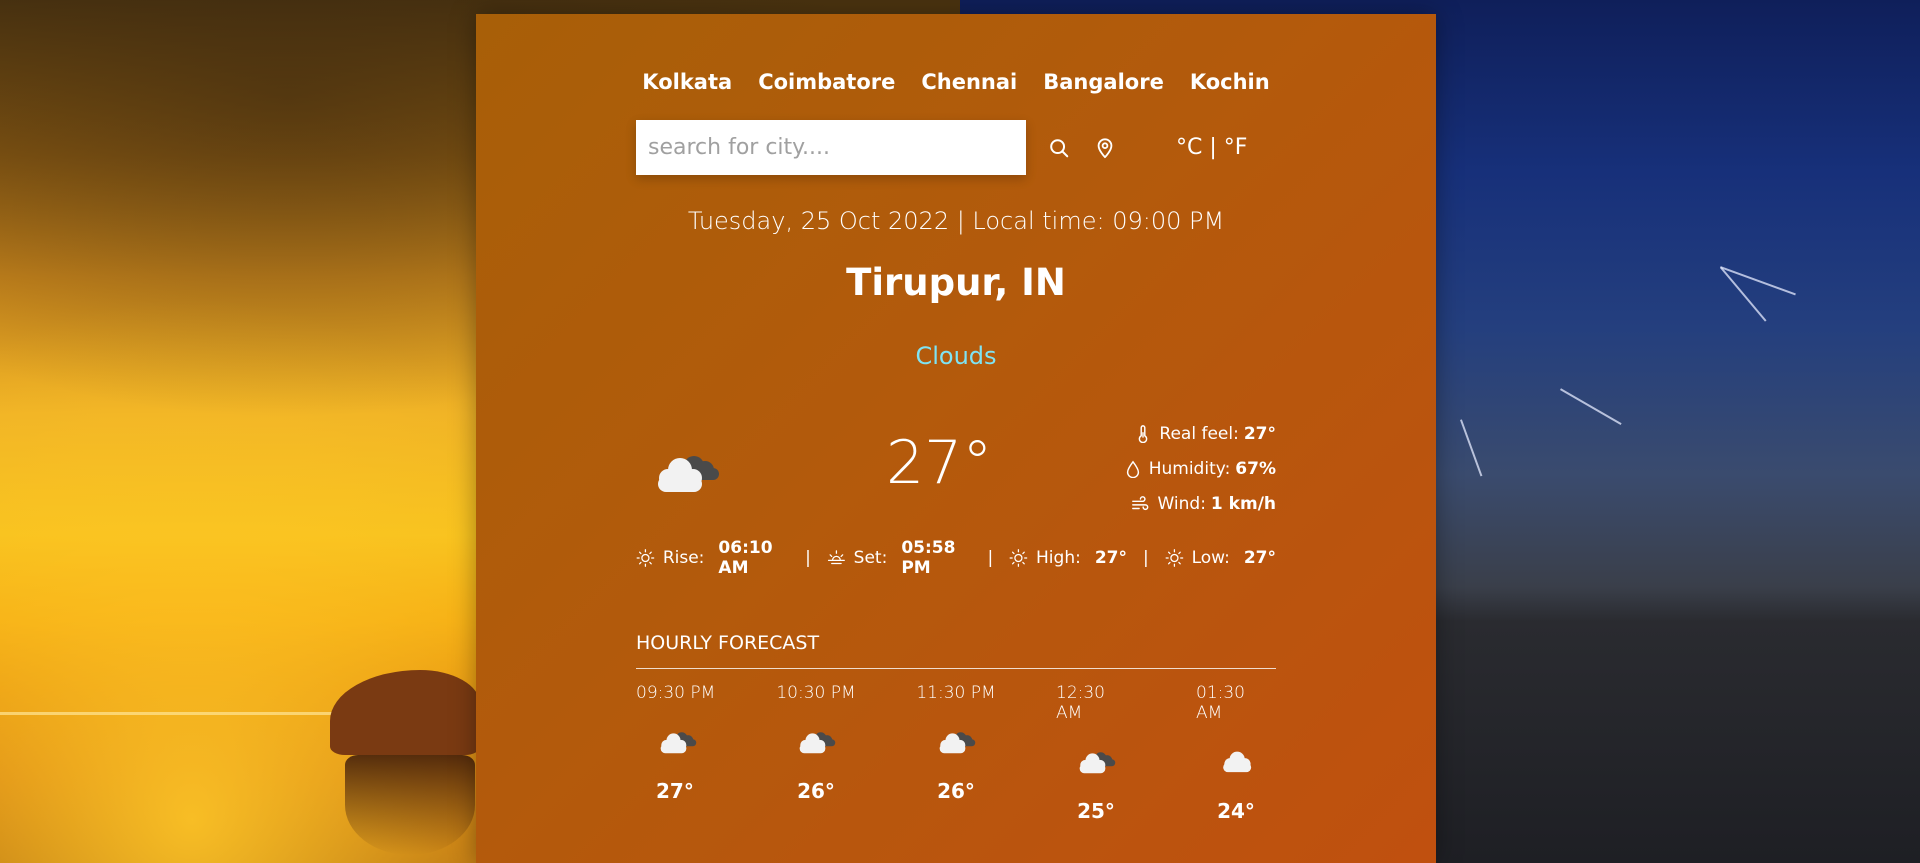  Describe the element at coordinates (956, 356) in the screenshot. I see `weather-condition: Clouds` at that location.